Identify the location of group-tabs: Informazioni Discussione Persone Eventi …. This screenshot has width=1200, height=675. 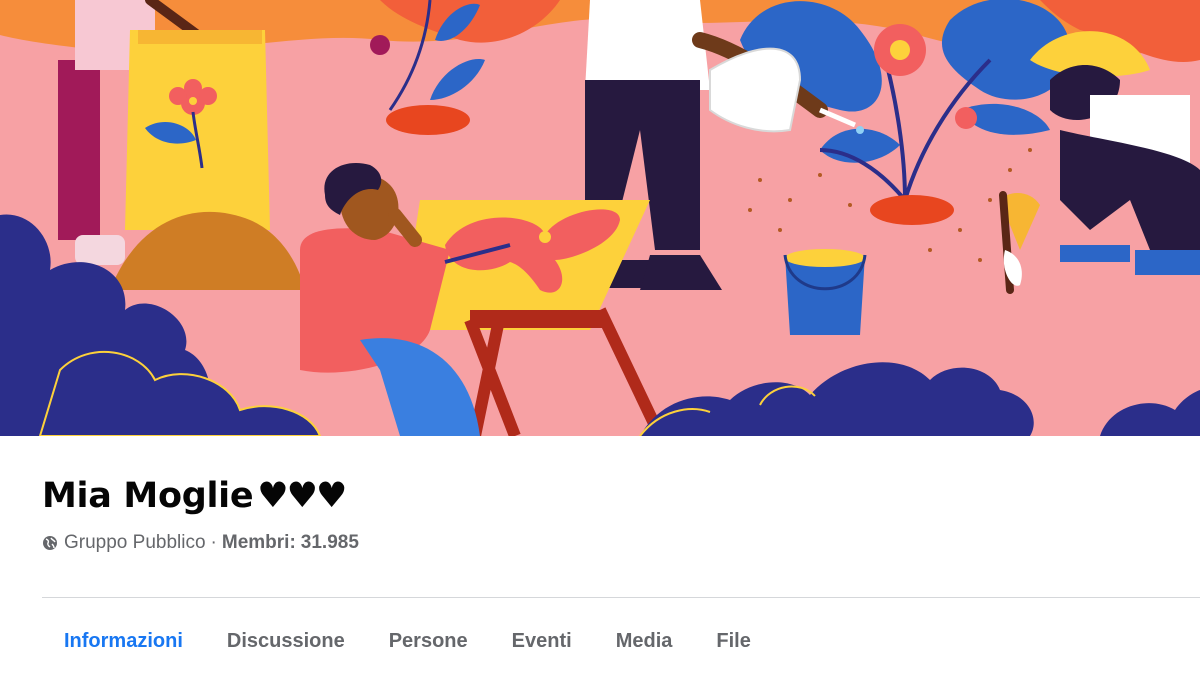
(407, 644).